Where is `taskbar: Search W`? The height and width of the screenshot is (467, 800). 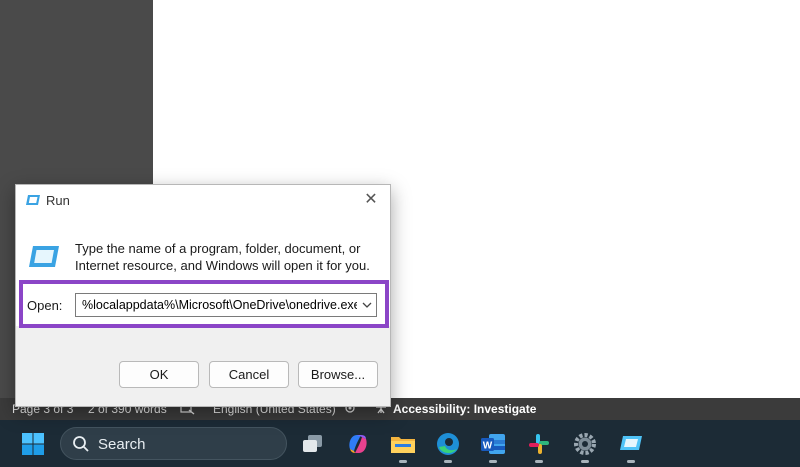
taskbar: Search W is located at coordinates (400, 443).